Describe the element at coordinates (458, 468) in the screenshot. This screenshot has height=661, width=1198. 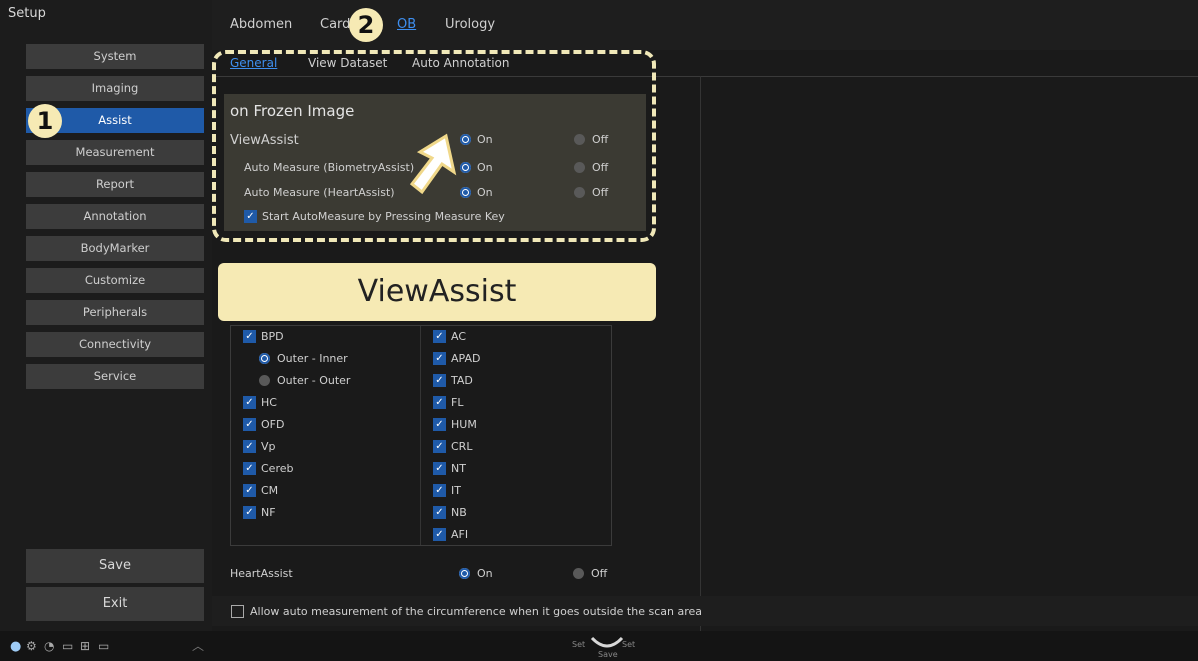
I see `nt-label: NT` at that location.